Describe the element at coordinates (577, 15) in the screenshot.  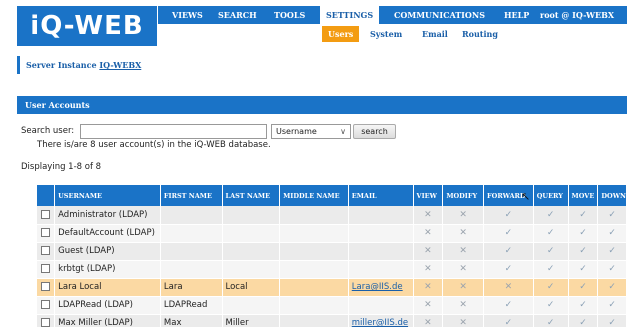
I see `user-menu: root @ IQ-WEBX` at that location.